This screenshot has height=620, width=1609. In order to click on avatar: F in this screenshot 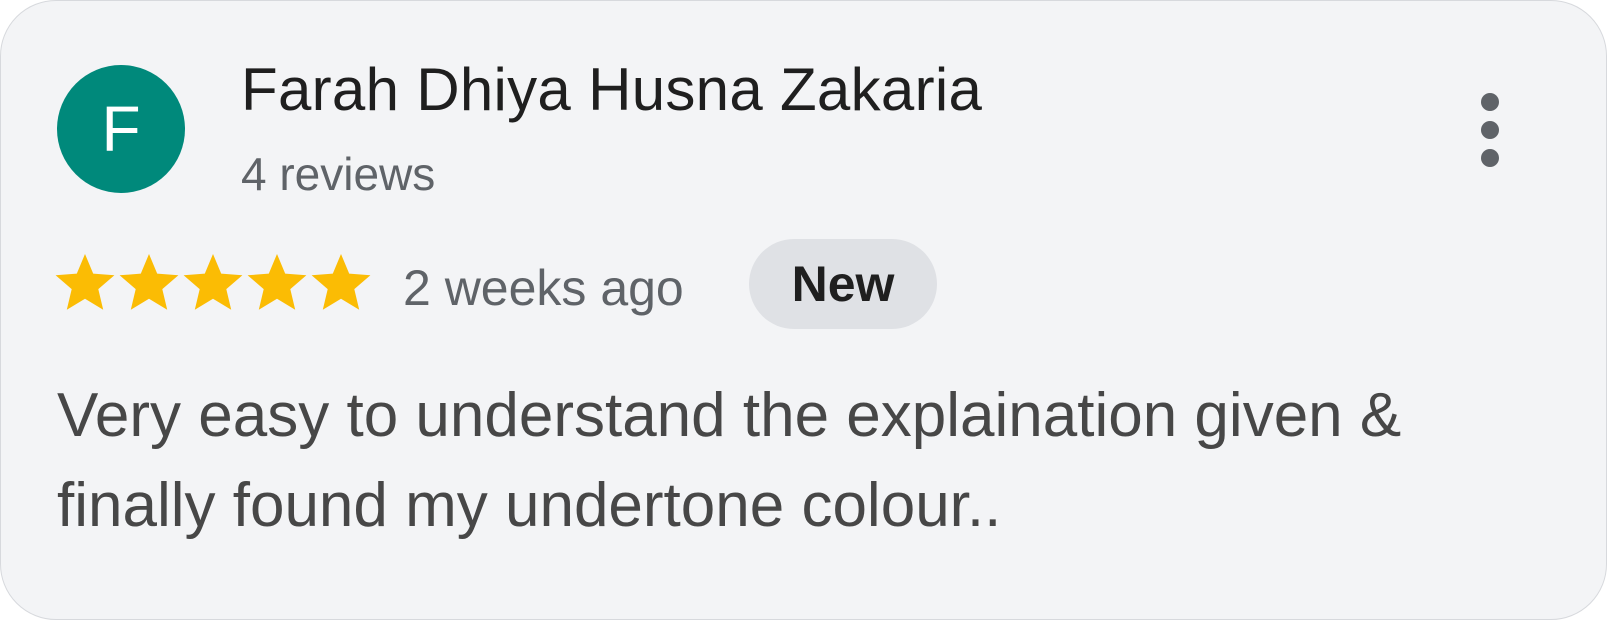, I will do `click(121, 129)`.